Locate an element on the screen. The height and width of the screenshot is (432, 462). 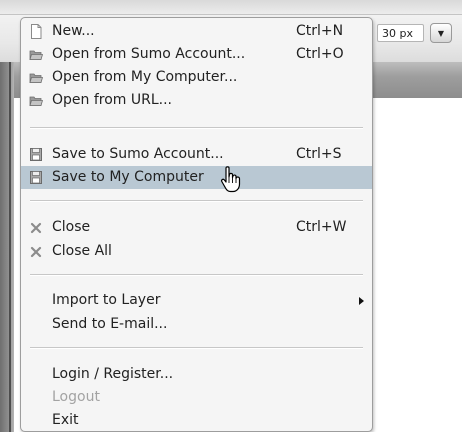
menu-item-label: Close is located at coordinates (71, 227).